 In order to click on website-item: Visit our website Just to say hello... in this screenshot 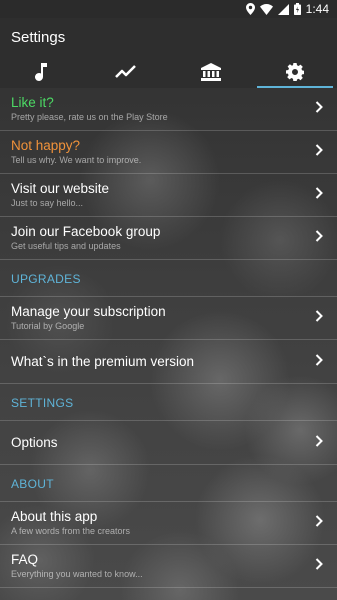, I will do `click(168, 195)`.